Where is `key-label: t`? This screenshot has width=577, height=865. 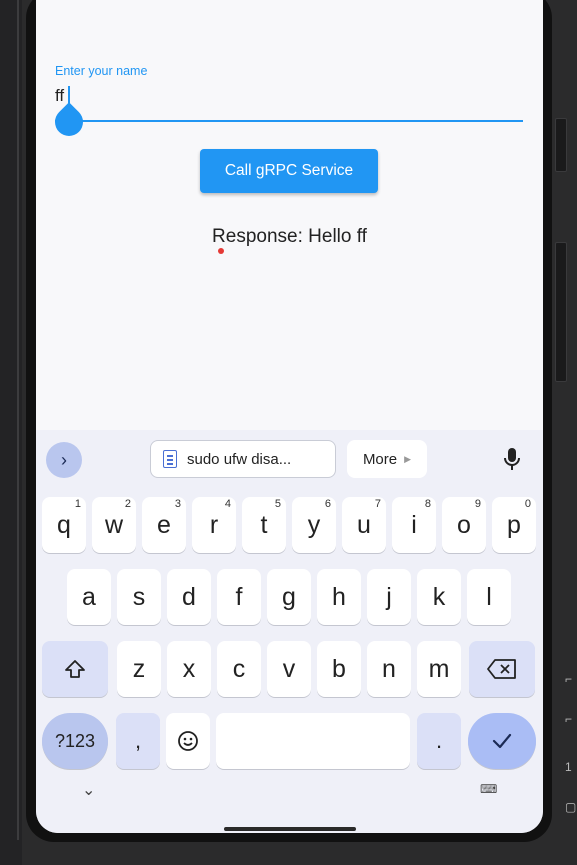
key-label: t is located at coordinates (264, 524).